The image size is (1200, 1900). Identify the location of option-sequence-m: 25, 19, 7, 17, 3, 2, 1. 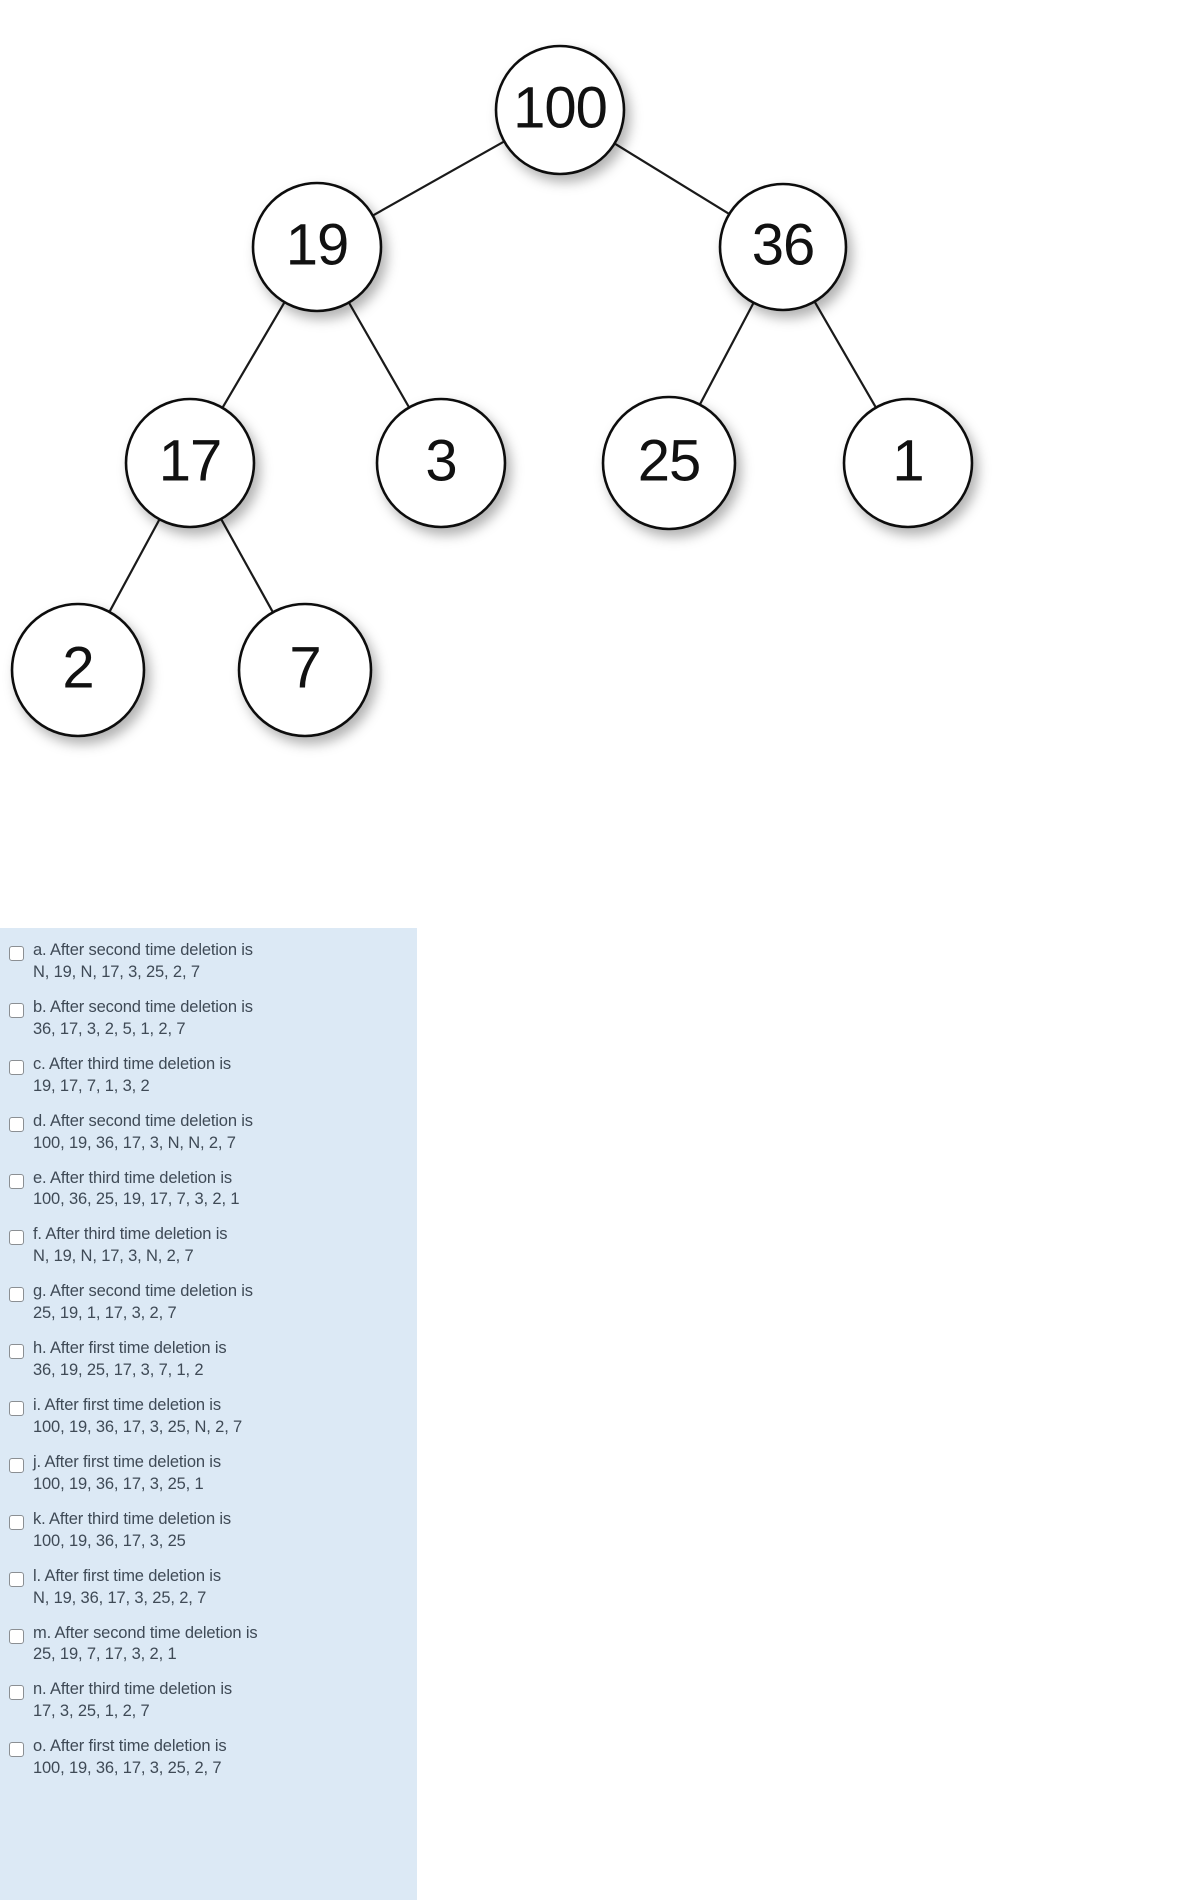
(105, 1654).